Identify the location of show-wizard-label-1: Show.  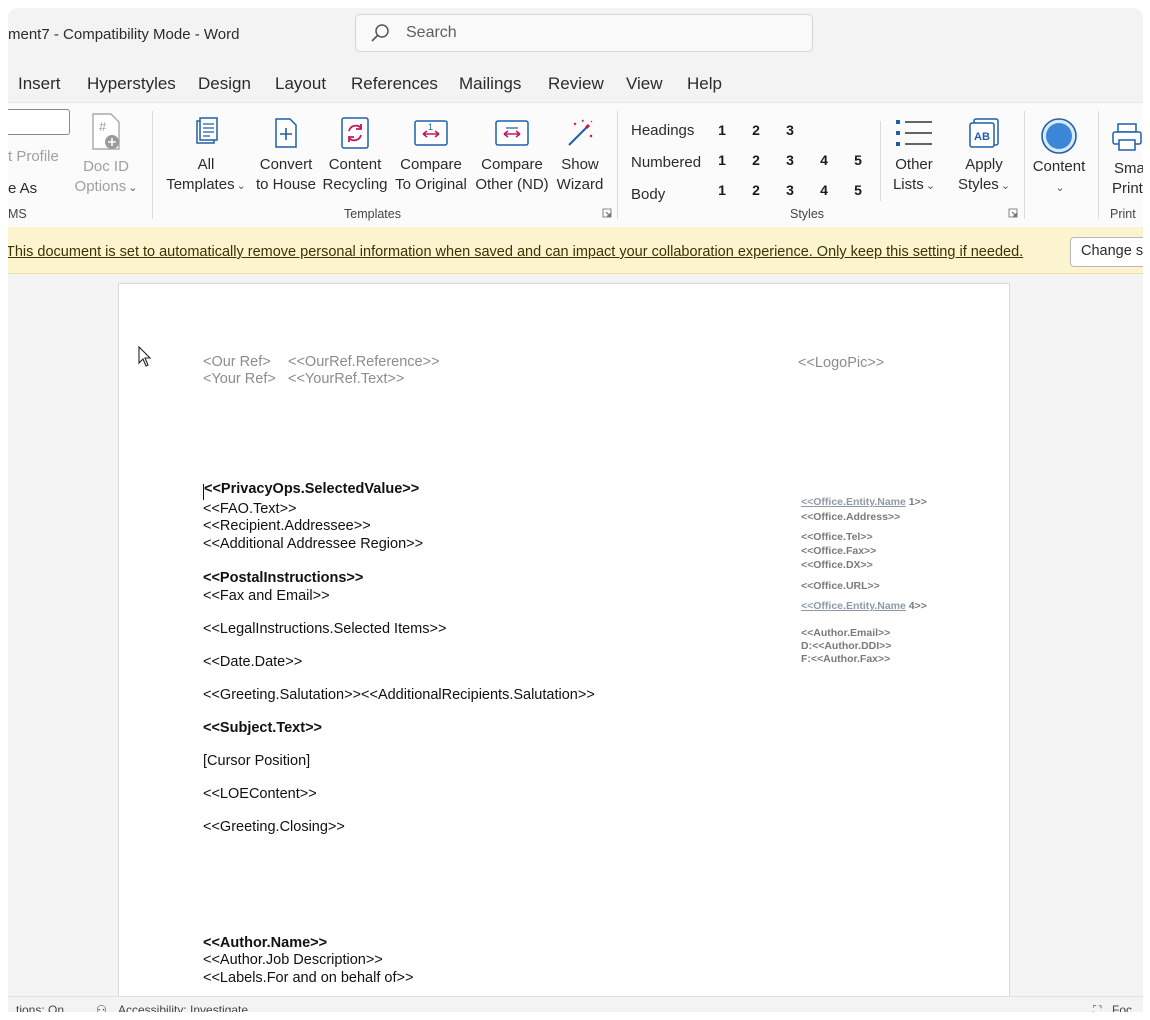
(580, 164).